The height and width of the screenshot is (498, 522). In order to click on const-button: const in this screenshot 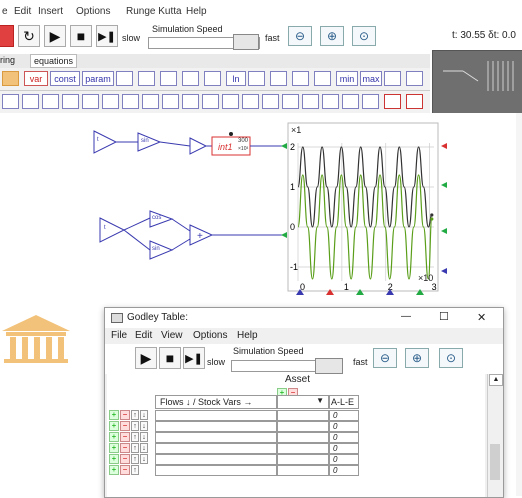, I will do `click(65, 78)`.